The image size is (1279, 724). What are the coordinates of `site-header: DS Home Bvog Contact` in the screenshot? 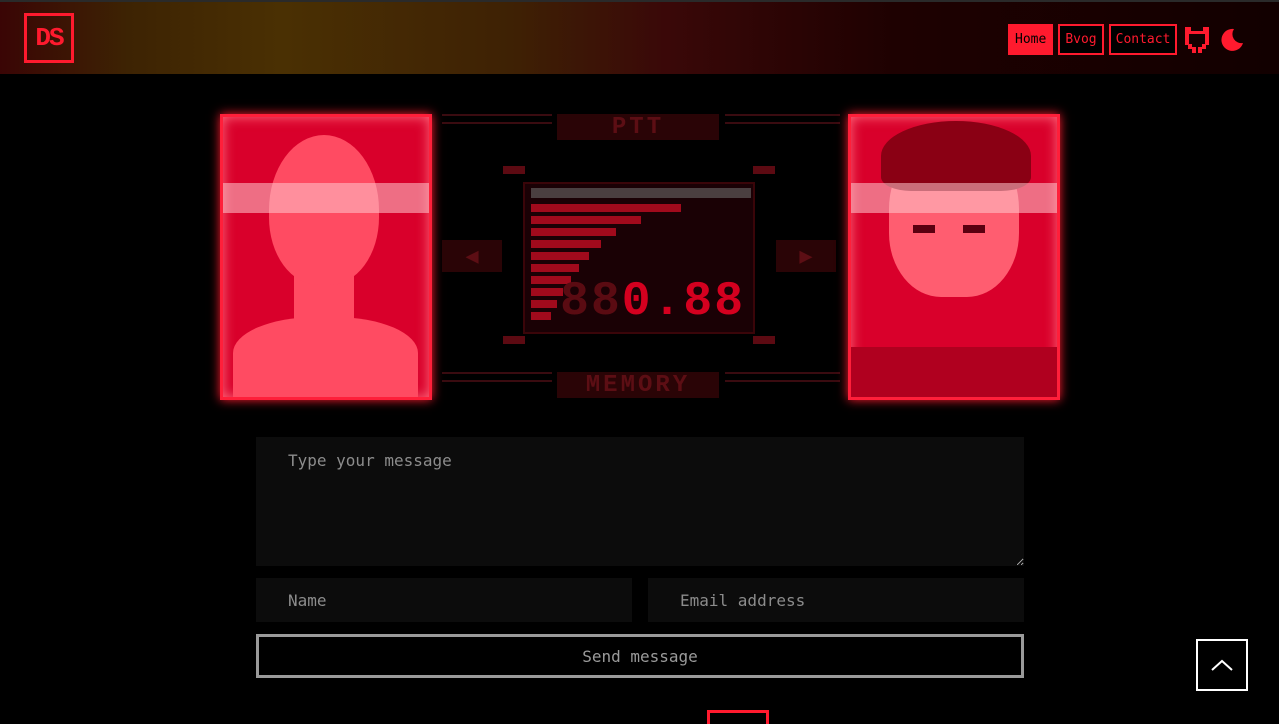 It's located at (639, 37).